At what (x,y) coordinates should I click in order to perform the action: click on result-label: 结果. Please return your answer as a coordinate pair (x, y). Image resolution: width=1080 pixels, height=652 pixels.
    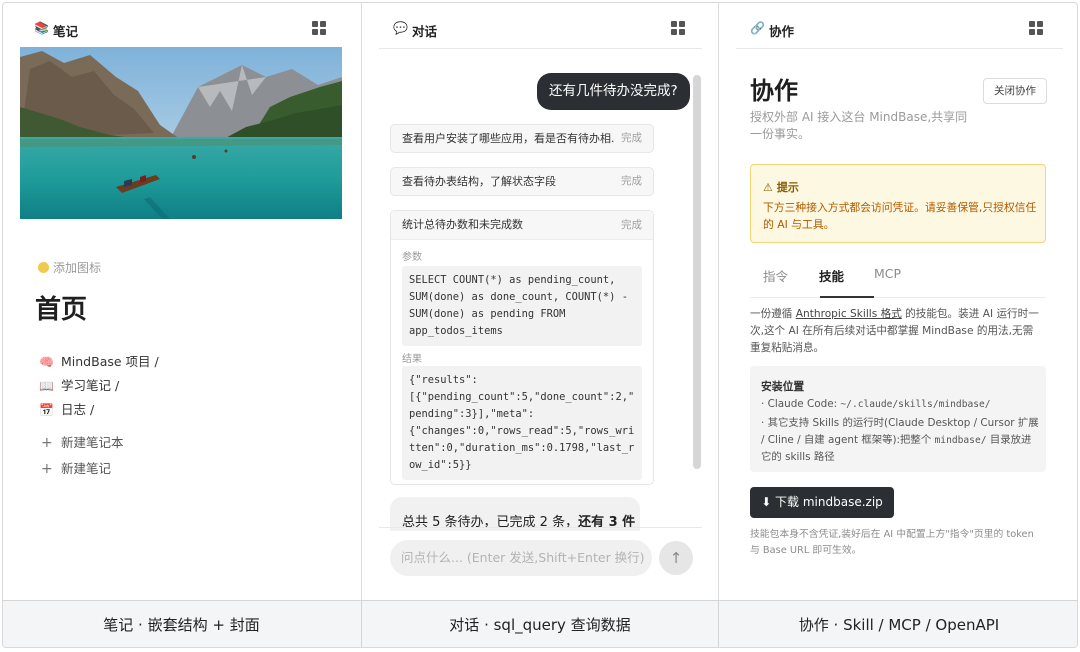
    Looking at the image, I should click on (412, 359).